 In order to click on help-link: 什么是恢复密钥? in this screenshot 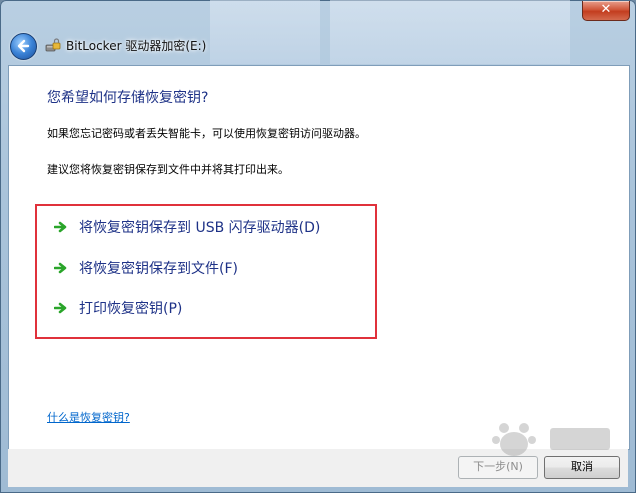, I will do `click(88, 417)`.